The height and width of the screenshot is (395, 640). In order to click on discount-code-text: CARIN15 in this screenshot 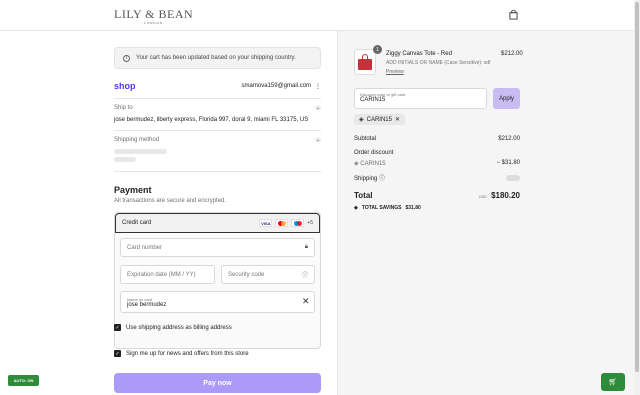, I will do `click(373, 164)`.